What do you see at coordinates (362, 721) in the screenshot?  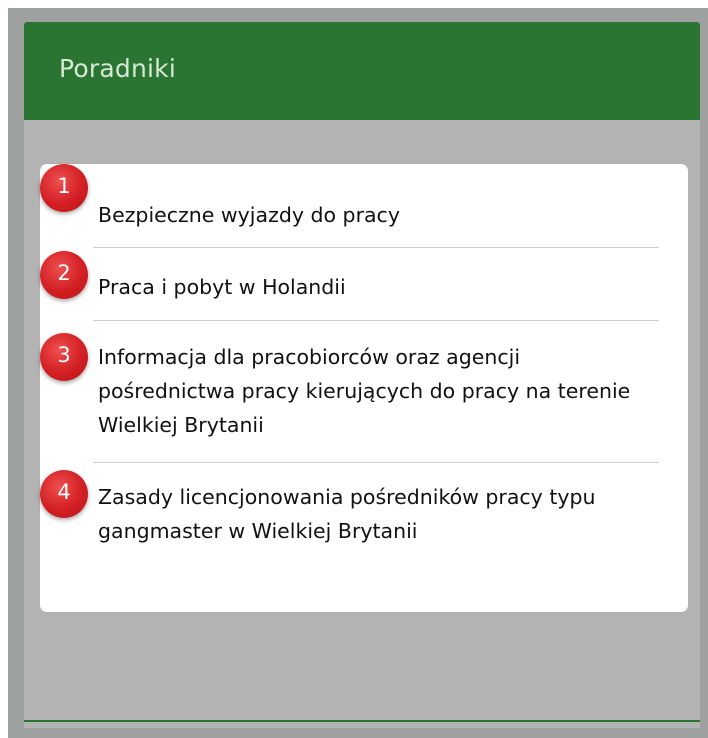 I see `widget-bottom-border` at bounding box center [362, 721].